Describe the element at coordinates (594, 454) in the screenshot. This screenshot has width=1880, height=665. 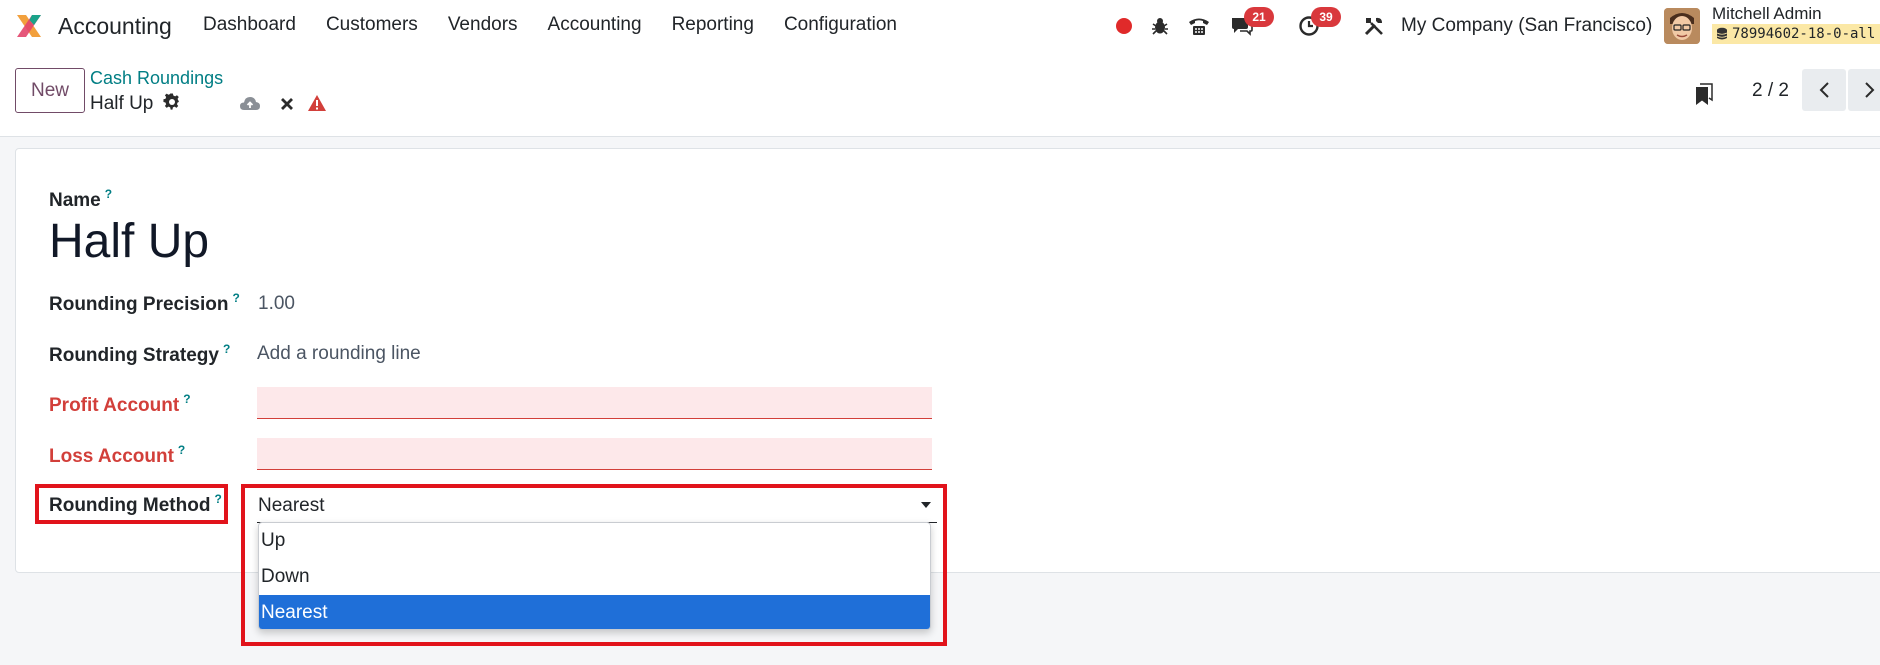
I see `loss-account-input` at that location.